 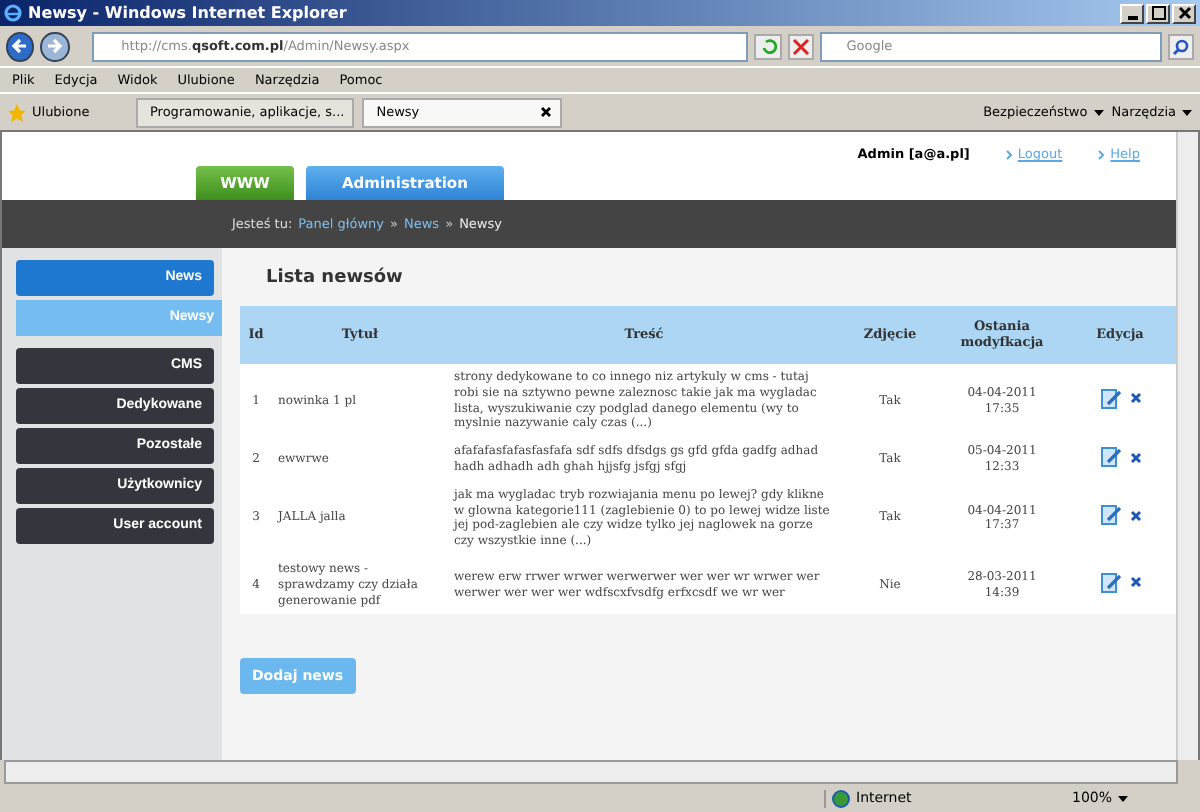 I want to click on search-button, so click(x=1180, y=46).